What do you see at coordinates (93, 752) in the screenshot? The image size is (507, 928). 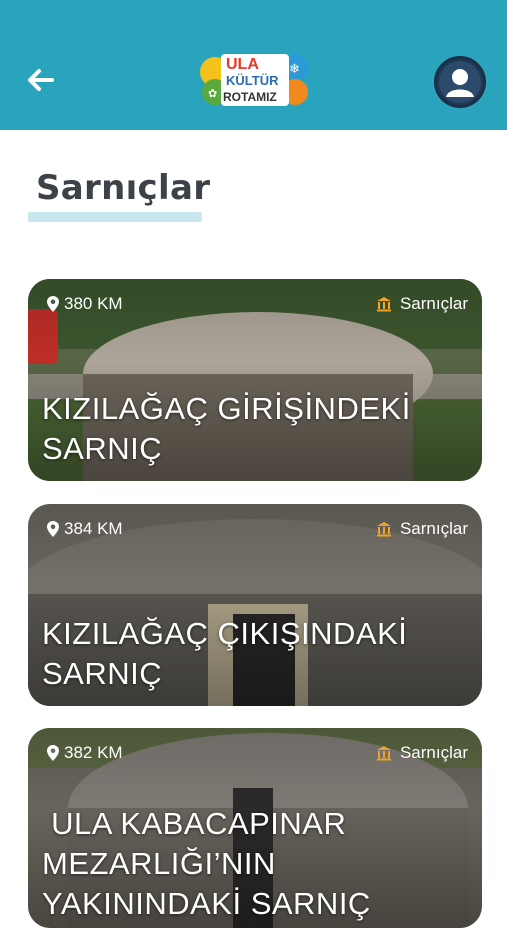 I see `distance-text: 382 KM` at bounding box center [93, 752].